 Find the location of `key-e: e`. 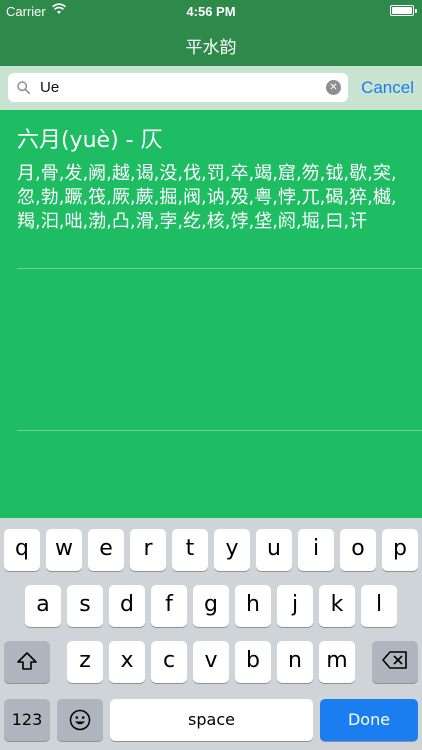

key-e: e is located at coordinates (106, 550).